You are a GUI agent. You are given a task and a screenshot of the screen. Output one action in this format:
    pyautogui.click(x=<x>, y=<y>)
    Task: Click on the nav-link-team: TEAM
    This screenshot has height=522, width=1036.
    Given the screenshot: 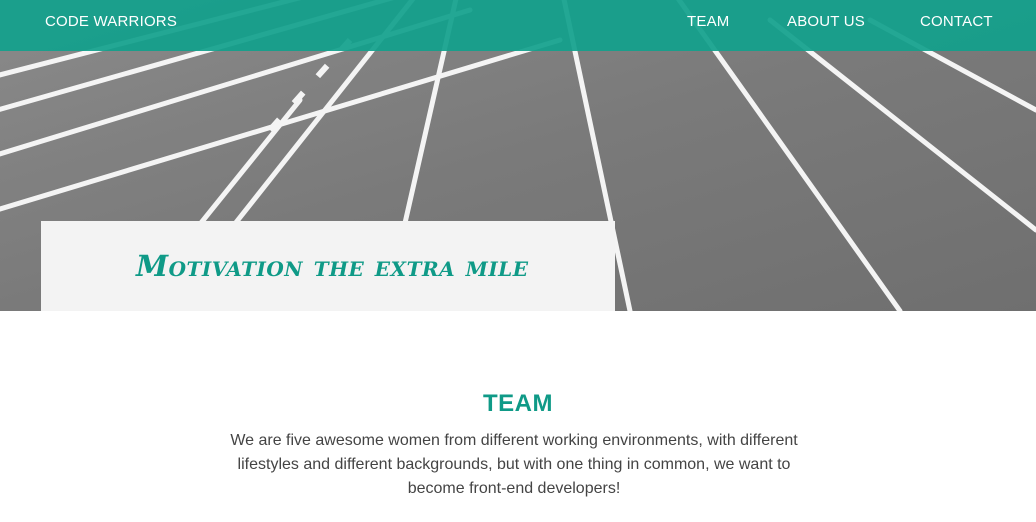 What is the action you would take?
    pyautogui.click(x=708, y=21)
    